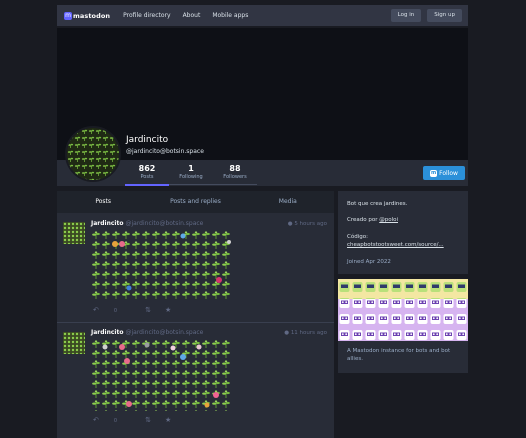  I want to click on created-by-label: Creado por, so click(363, 220).